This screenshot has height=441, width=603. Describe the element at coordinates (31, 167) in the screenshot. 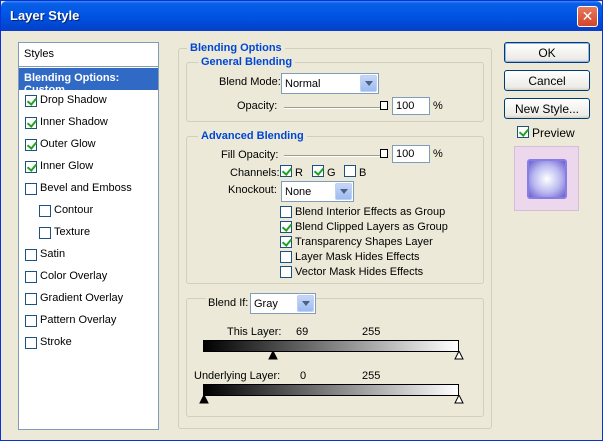

I see `inner-glow-checkbox` at that location.